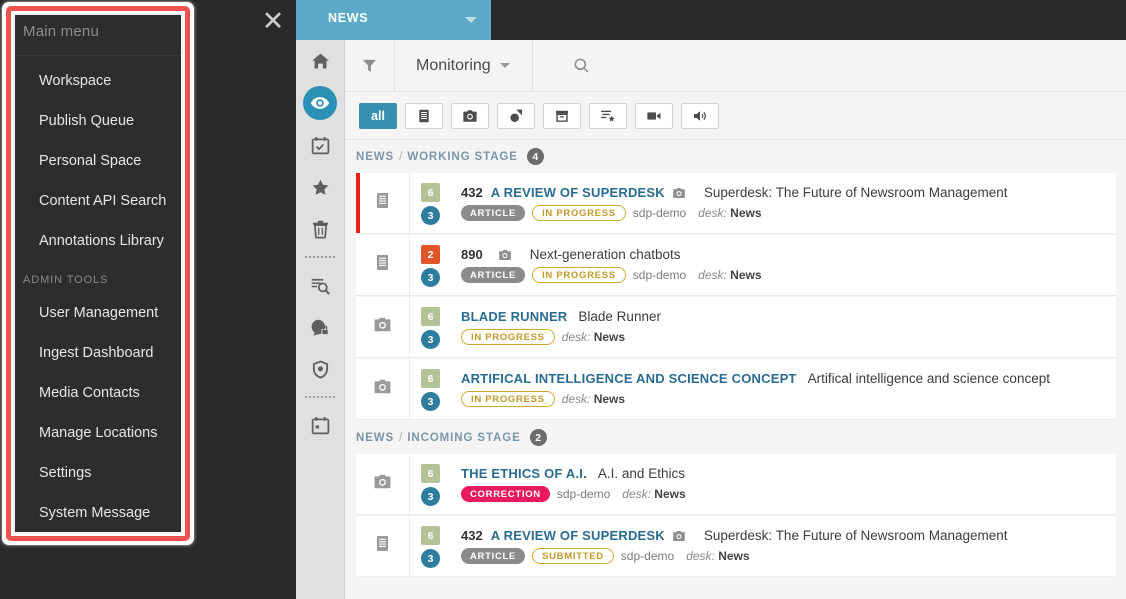 This screenshot has width=1126, height=599. I want to click on status-badge: SUBMITTED, so click(573, 556).